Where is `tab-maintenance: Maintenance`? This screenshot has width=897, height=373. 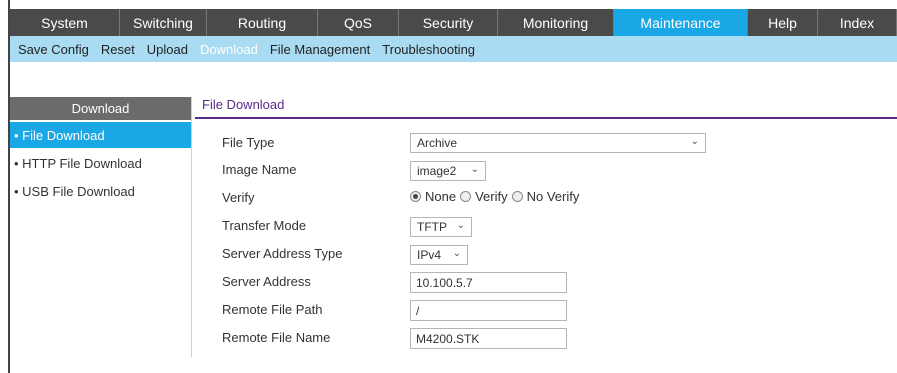 tab-maintenance: Maintenance is located at coordinates (681, 22).